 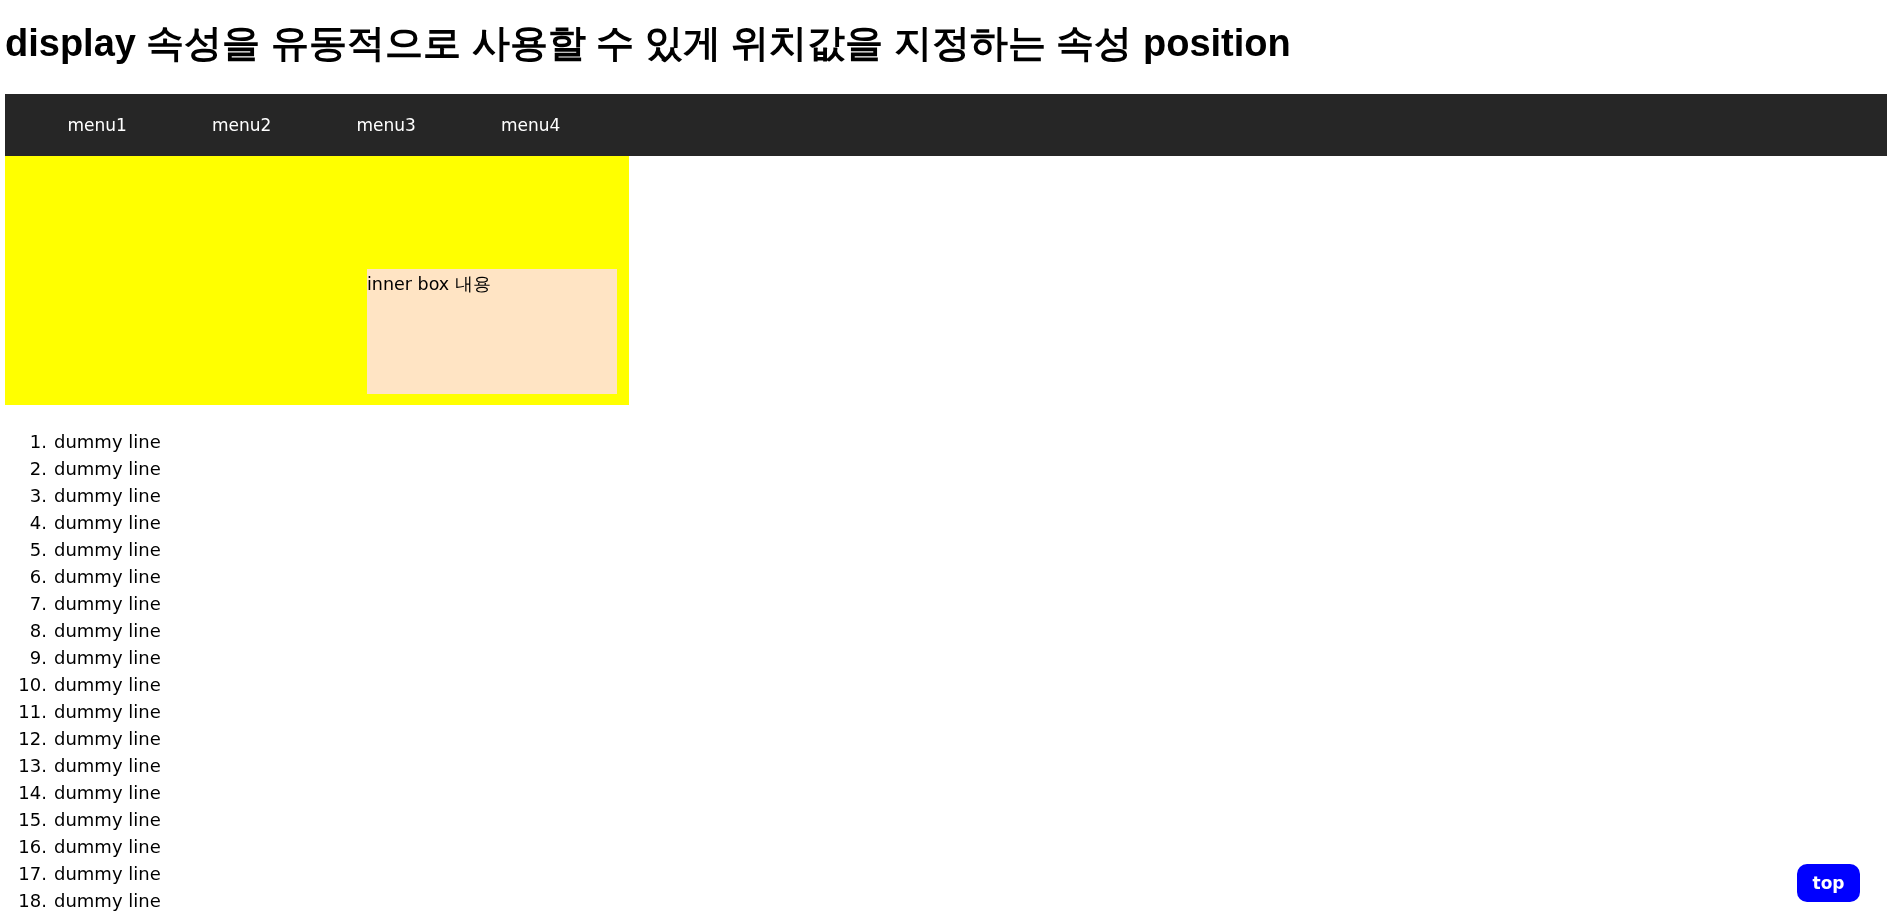 I want to click on list-number: 11., so click(x=32, y=711).